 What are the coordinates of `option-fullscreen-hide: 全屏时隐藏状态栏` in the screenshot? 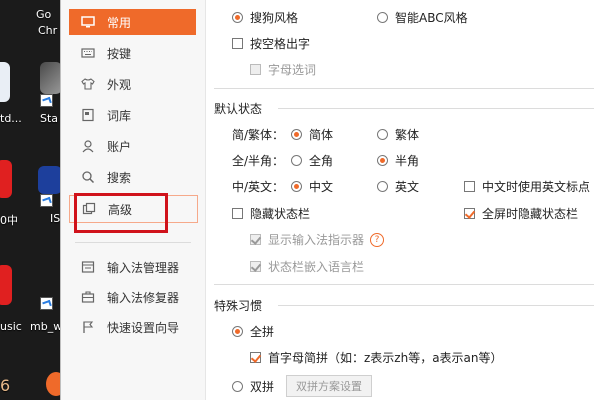 It's located at (521, 213).